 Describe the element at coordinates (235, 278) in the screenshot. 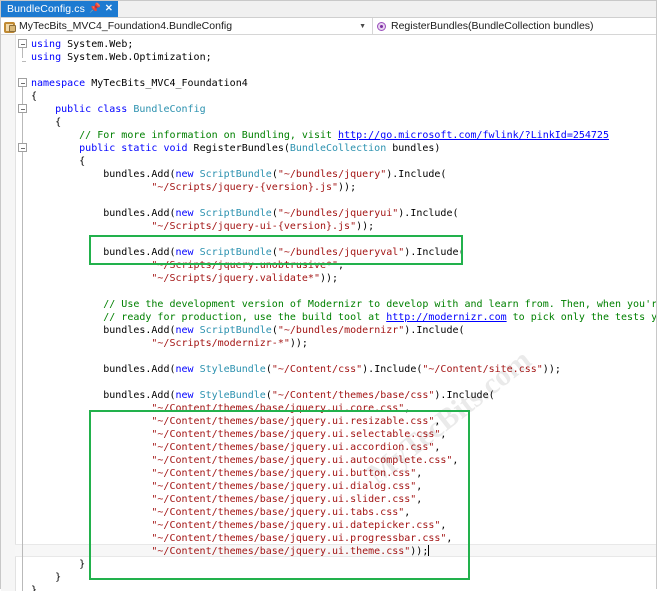

I see `code-token-str: "~/Scripts/jquery.validate*"` at that location.